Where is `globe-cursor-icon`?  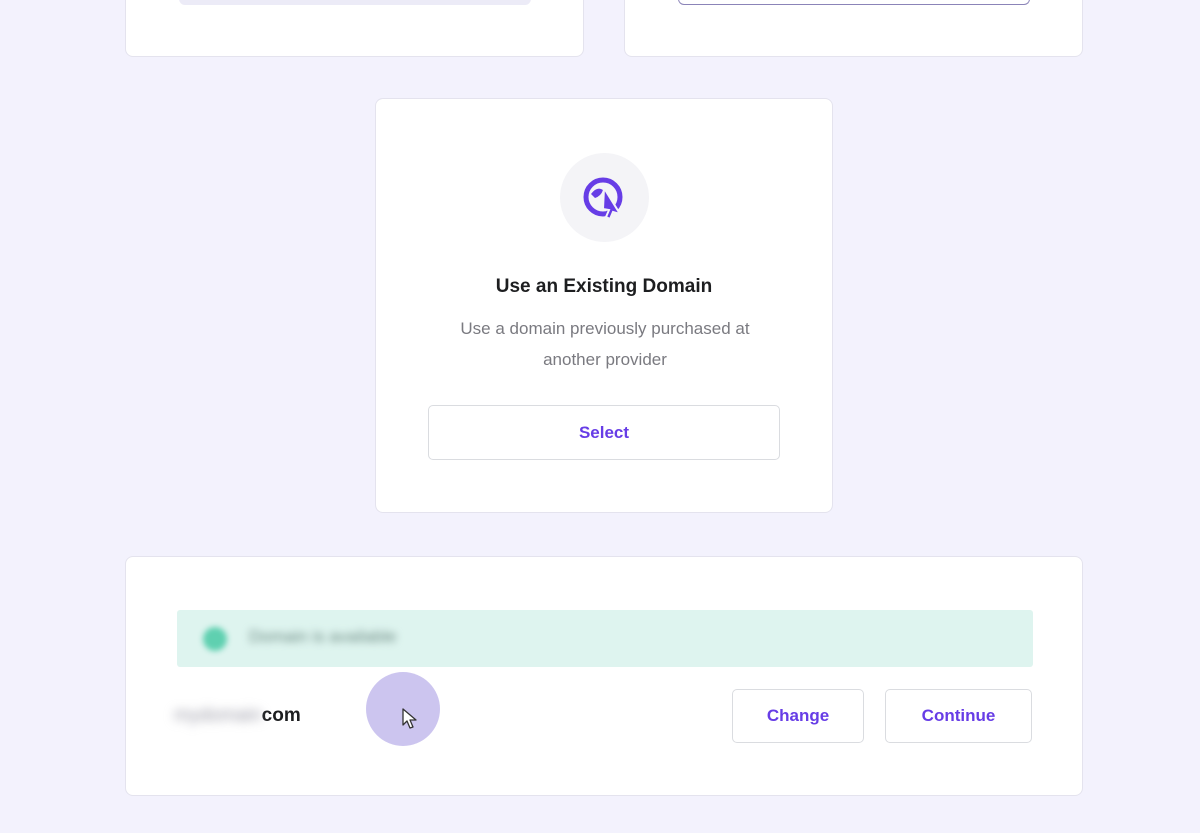
globe-cursor-icon is located at coordinates (604, 197).